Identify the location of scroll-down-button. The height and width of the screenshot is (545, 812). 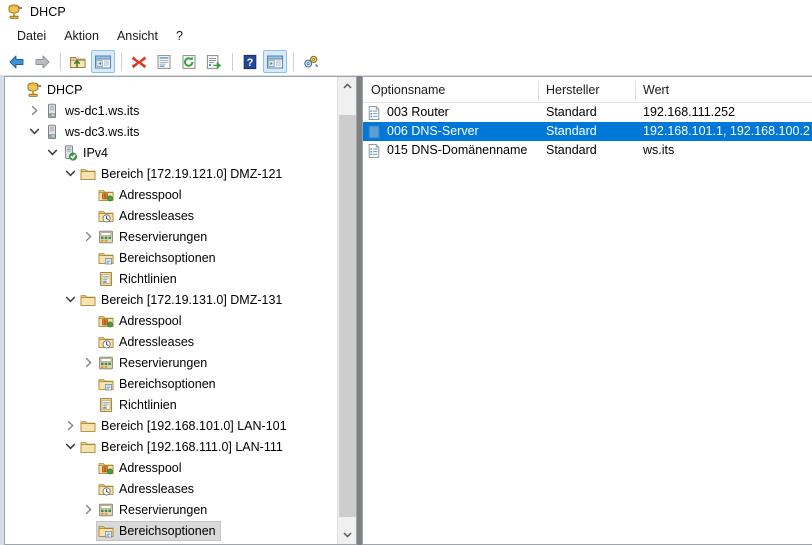
(347, 535).